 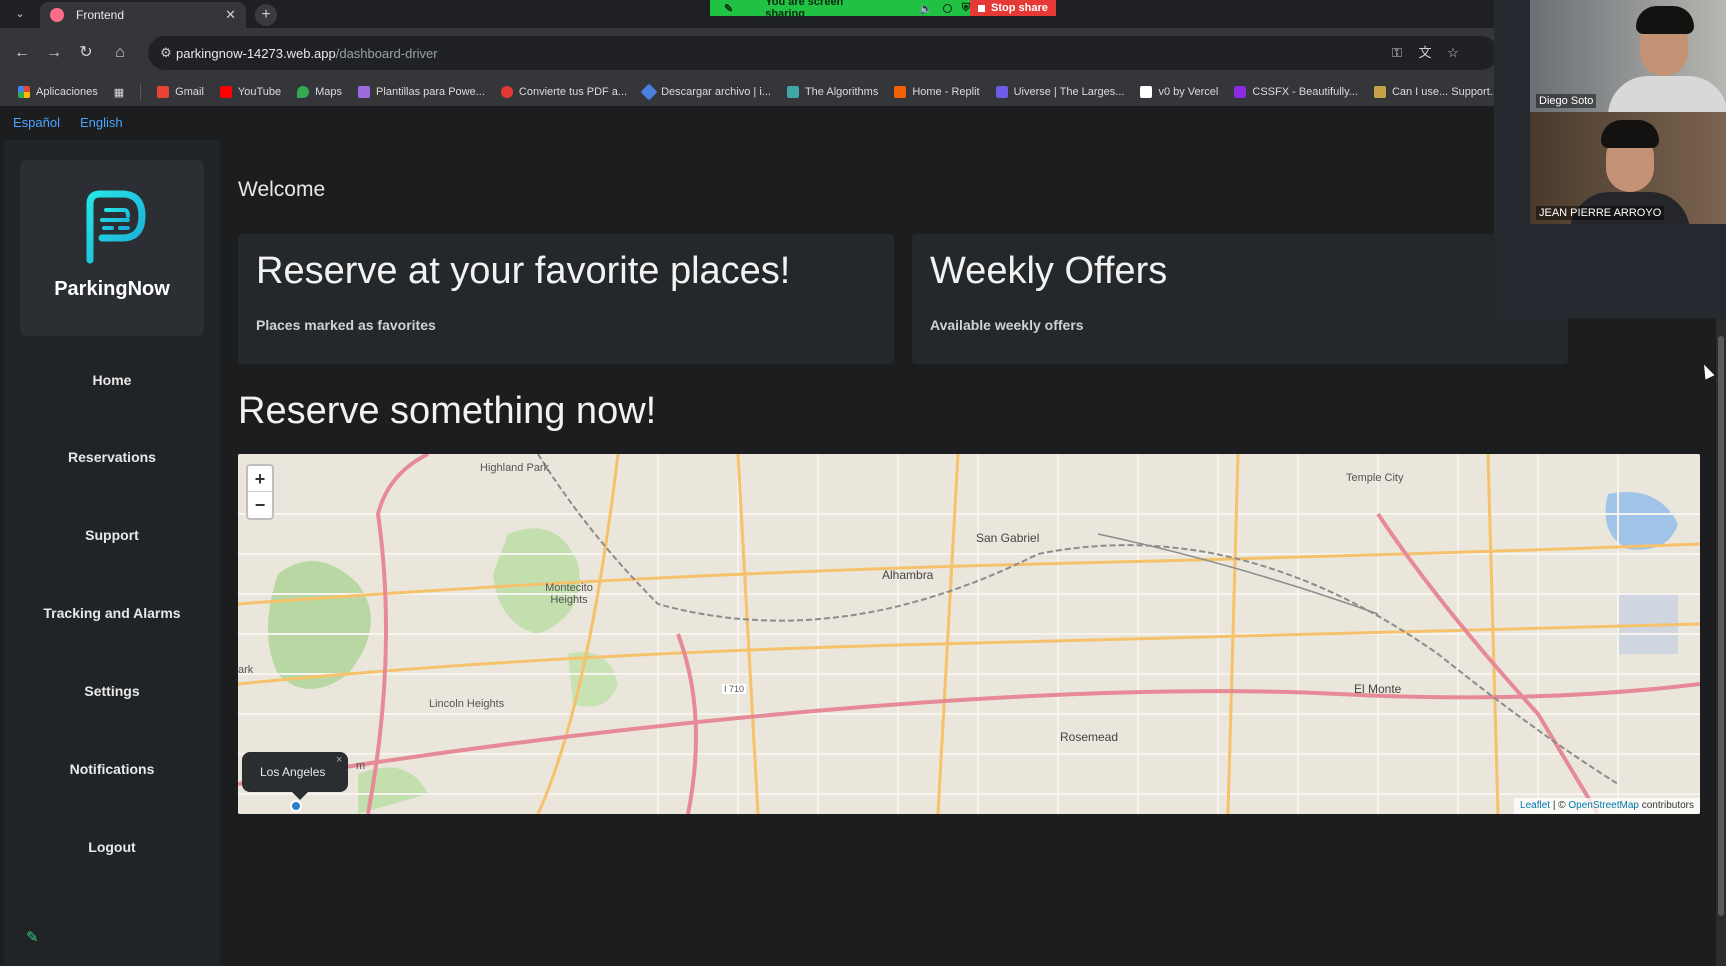 What do you see at coordinates (120, 53) in the screenshot?
I see `home-icon: ⌂` at bounding box center [120, 53].